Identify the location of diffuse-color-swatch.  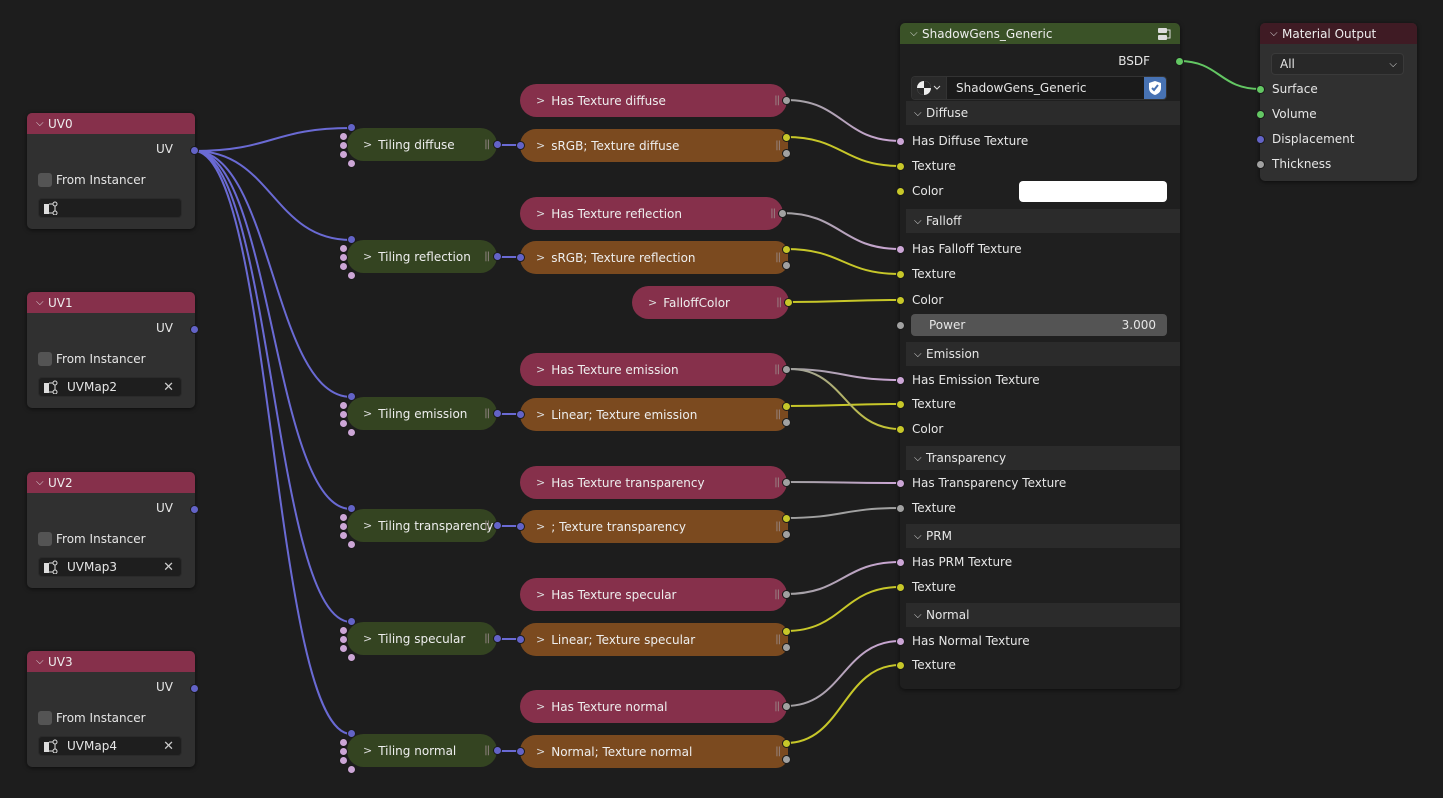
(1093, 191).